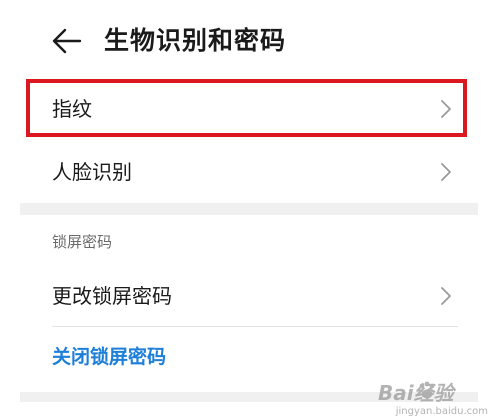 The height and width of the screenshot is (420, 498). I want to click on back-button, so click(67, 41).